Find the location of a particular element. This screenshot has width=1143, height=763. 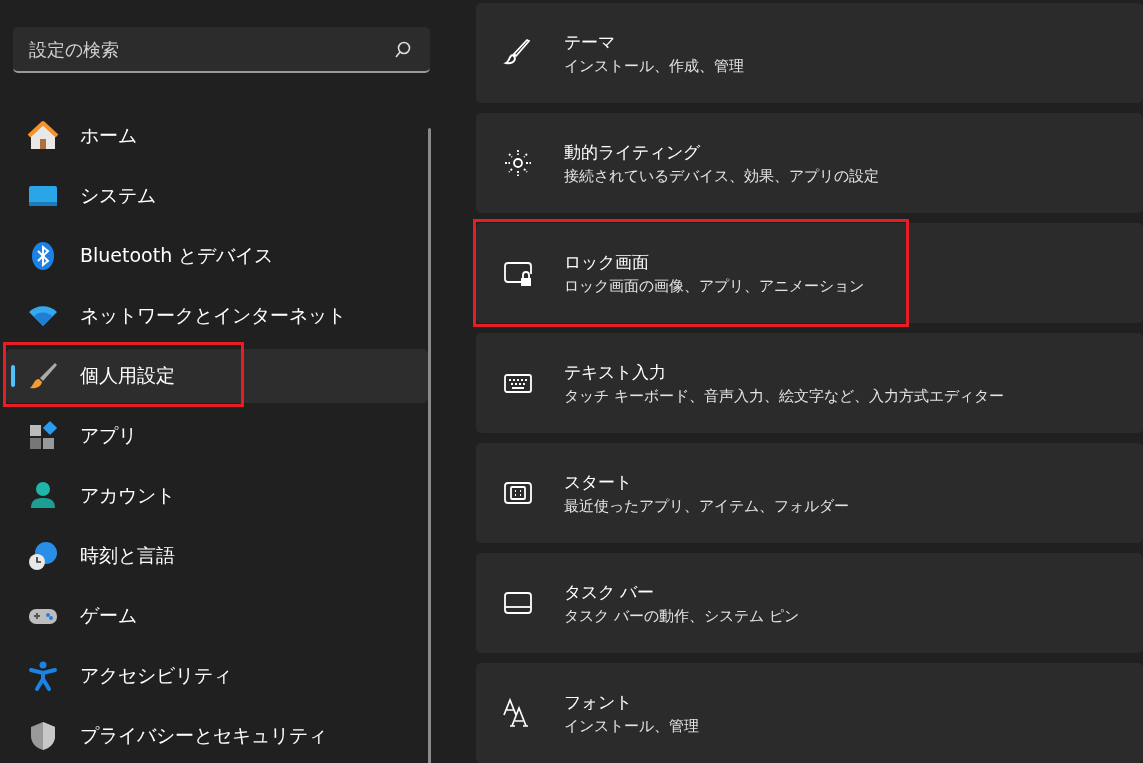

card-description: 最近使ったアプリ、アイテム、フォルダー is located at coordinates (706, 506).